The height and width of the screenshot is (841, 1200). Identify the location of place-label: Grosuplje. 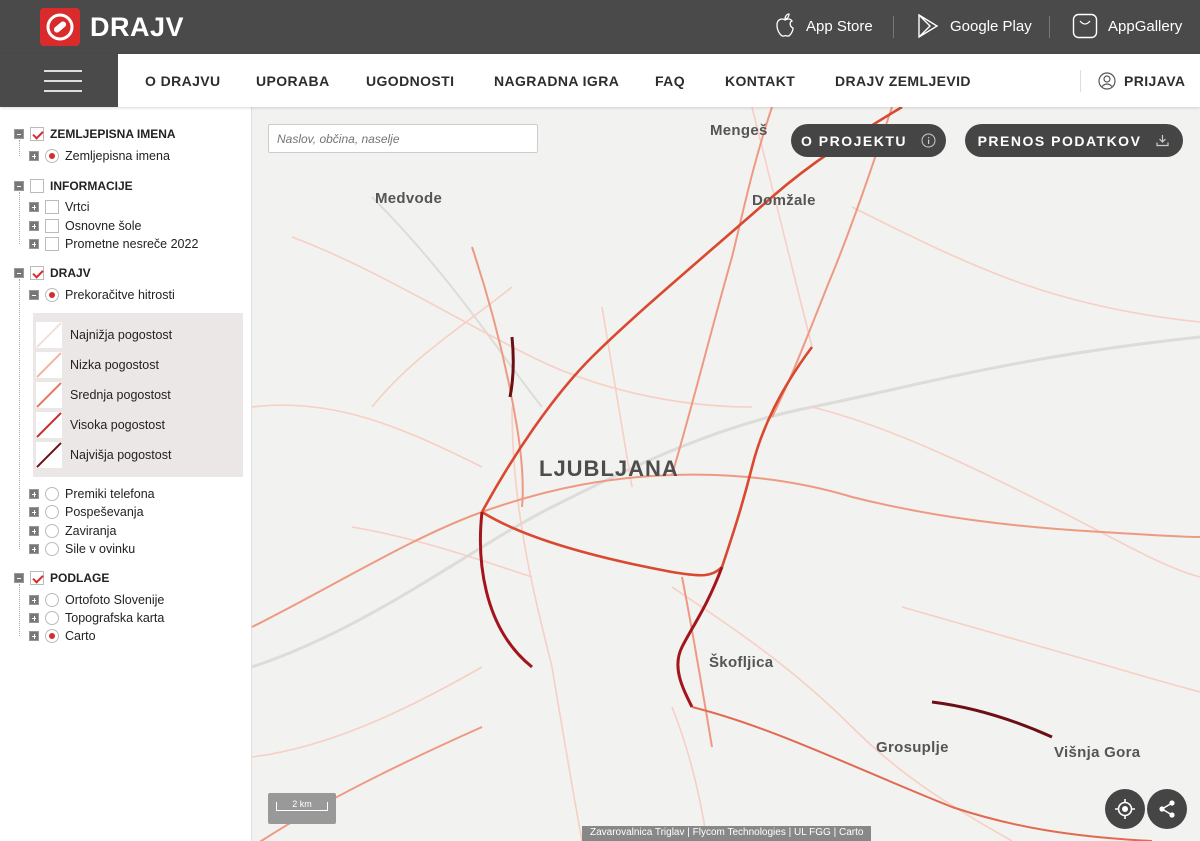
(912, 747).